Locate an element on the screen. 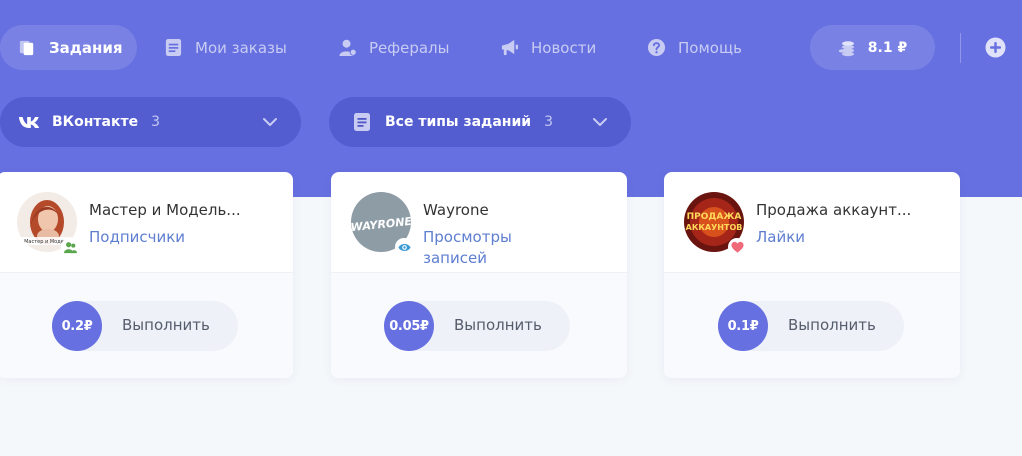 This screenshot has height=456, width=1022. vk-icon is located at coordinates (29, 122).